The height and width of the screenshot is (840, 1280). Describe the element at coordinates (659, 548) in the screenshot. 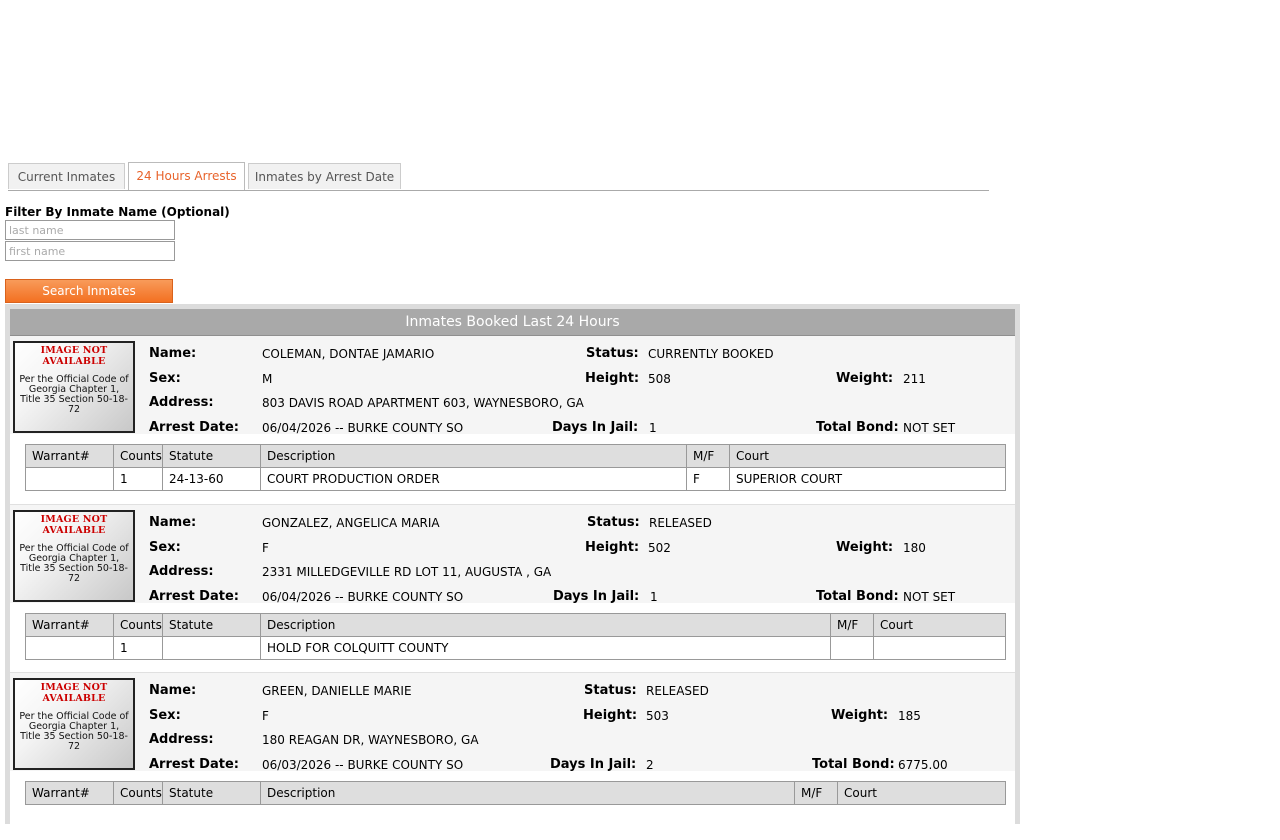

I see `inmate-height: 502` at that location.